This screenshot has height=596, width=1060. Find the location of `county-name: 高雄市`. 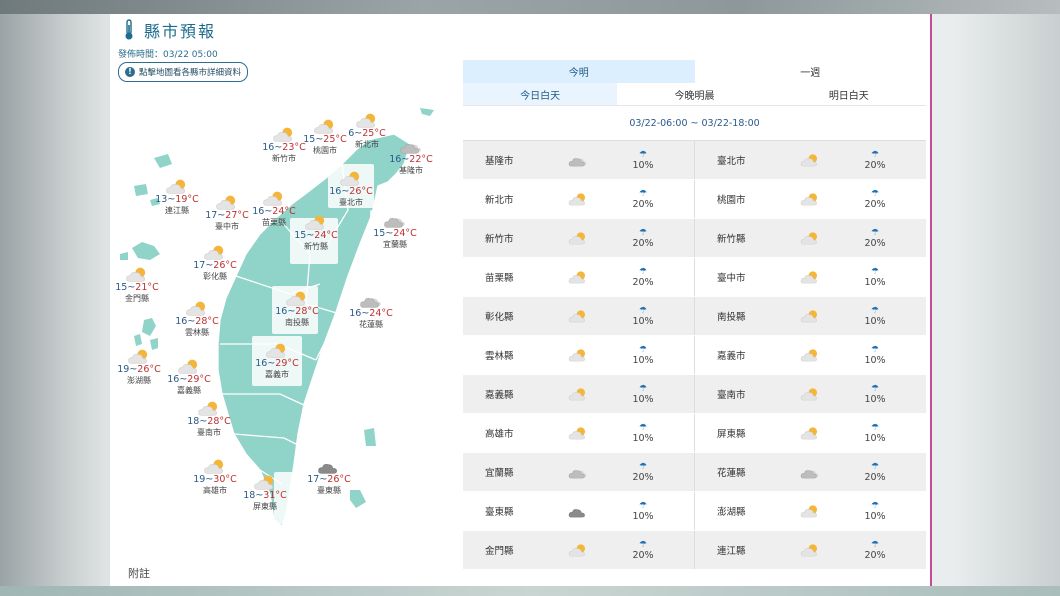

county-name: 高雄市 is located at coordinates (499, 434).